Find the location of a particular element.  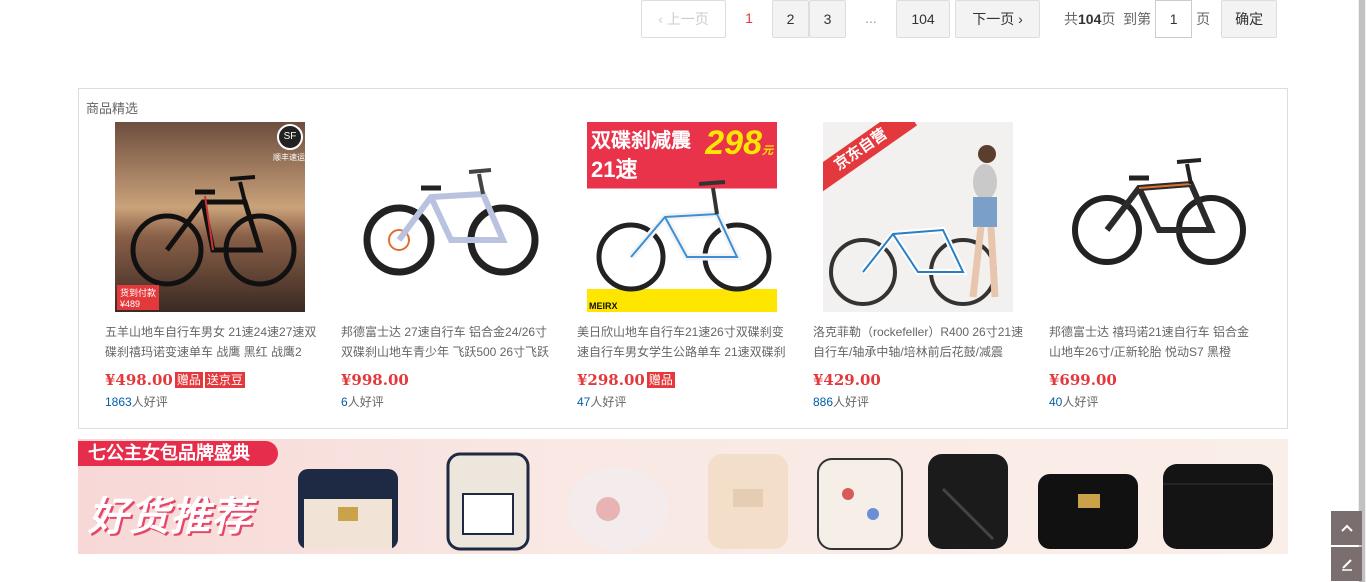

page-last-button: 104 is located at coordinates (923, 19).